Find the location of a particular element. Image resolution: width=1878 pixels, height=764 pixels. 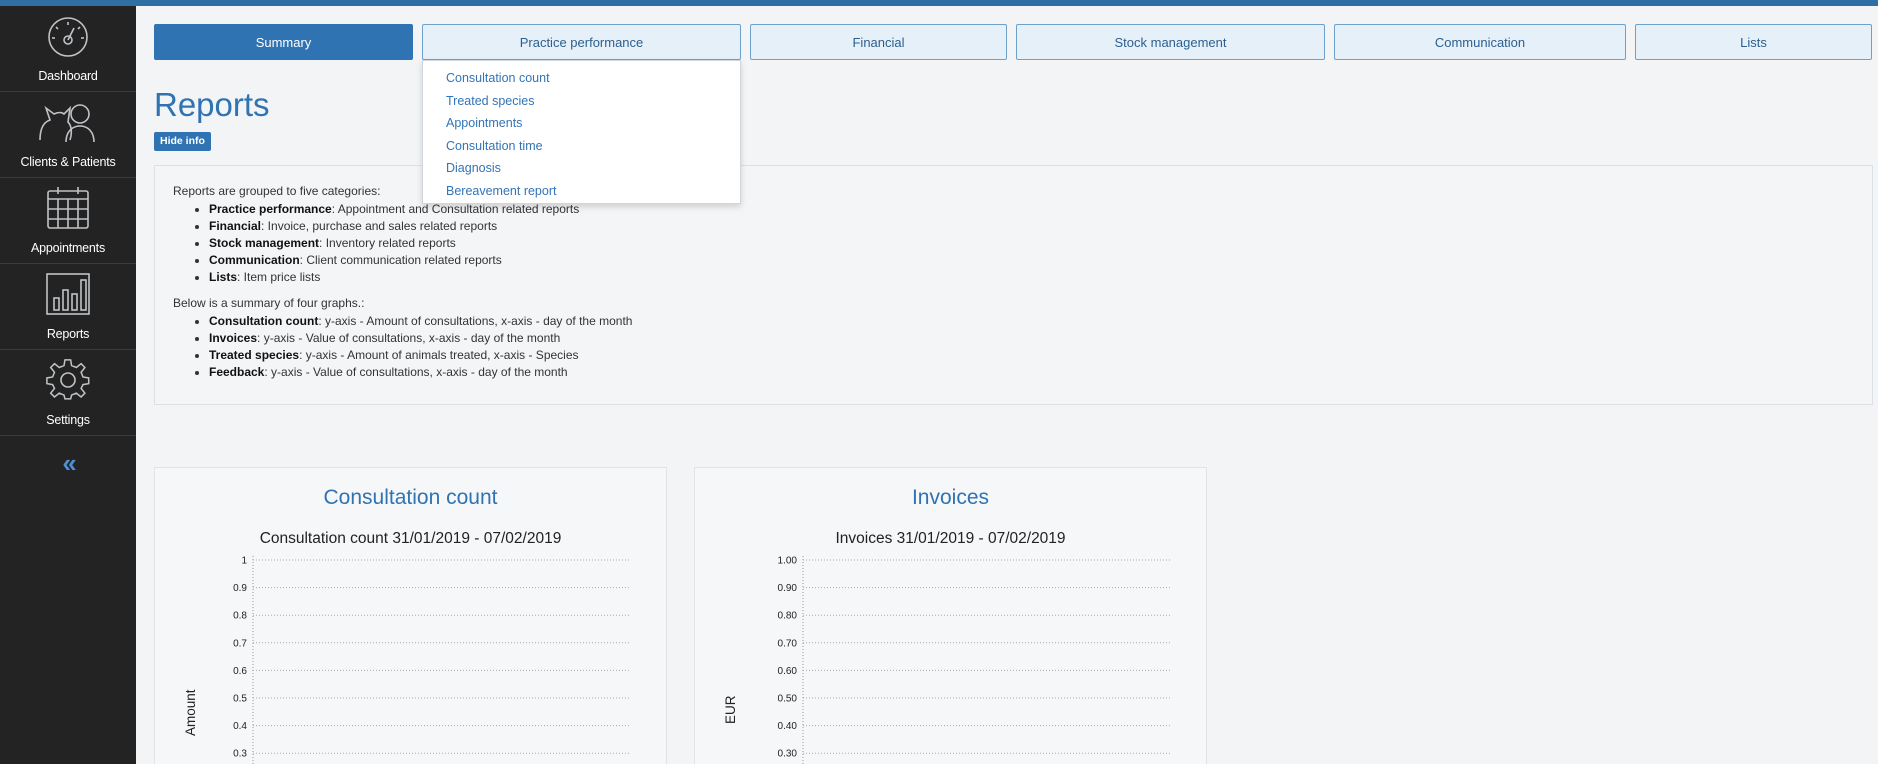

sidebar-item-appointments: Appointments is located at coordinates (68, 221).